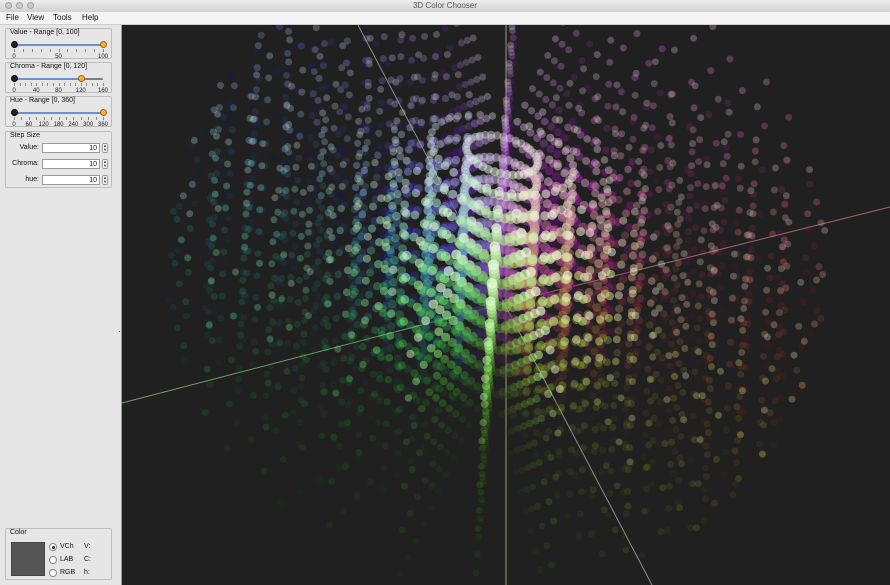 The width and height of the screenshot is (890, 585). What do you see at coordinates (12, 17) in the screenshot?
I see `menu-file: File` at bounding box center [12, 17].